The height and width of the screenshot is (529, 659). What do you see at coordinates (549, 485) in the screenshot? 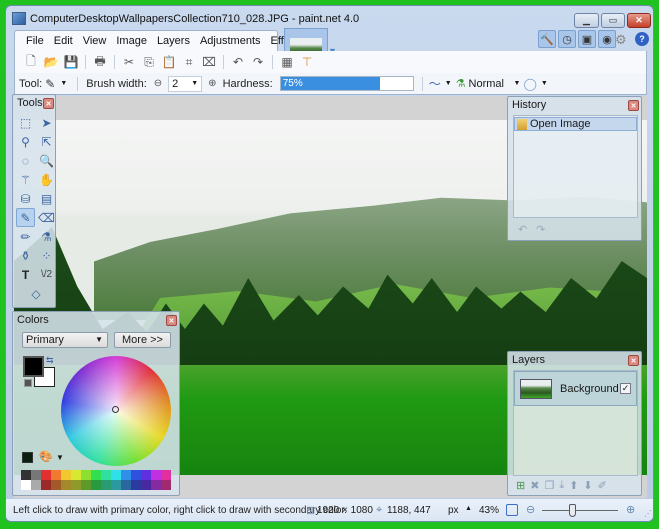
I see `duplicate-layer-icon: ❐` at bounding box center [549, 485].